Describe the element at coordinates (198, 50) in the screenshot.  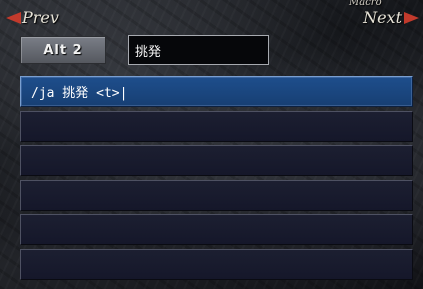
I see `macro-name-field: 挑発` at that location.